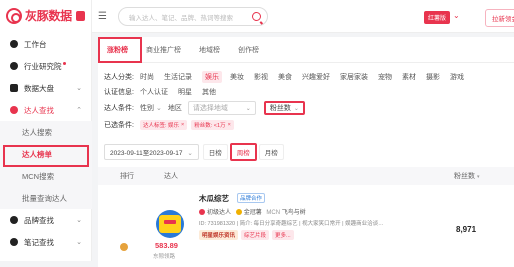 This screenshot has height=267, width=514. I want to click on selected-conditions-row: 已选条件: 达人标签: 娱乐 × 粉丝数: <1万 ×, so click(171, 125).